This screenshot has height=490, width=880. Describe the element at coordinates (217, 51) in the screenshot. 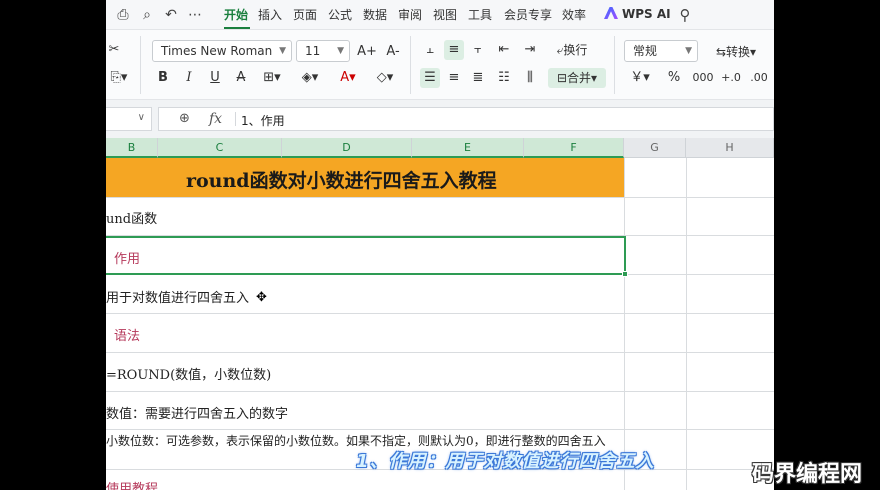

I see `font-name-value: Times New Roman` at that location.